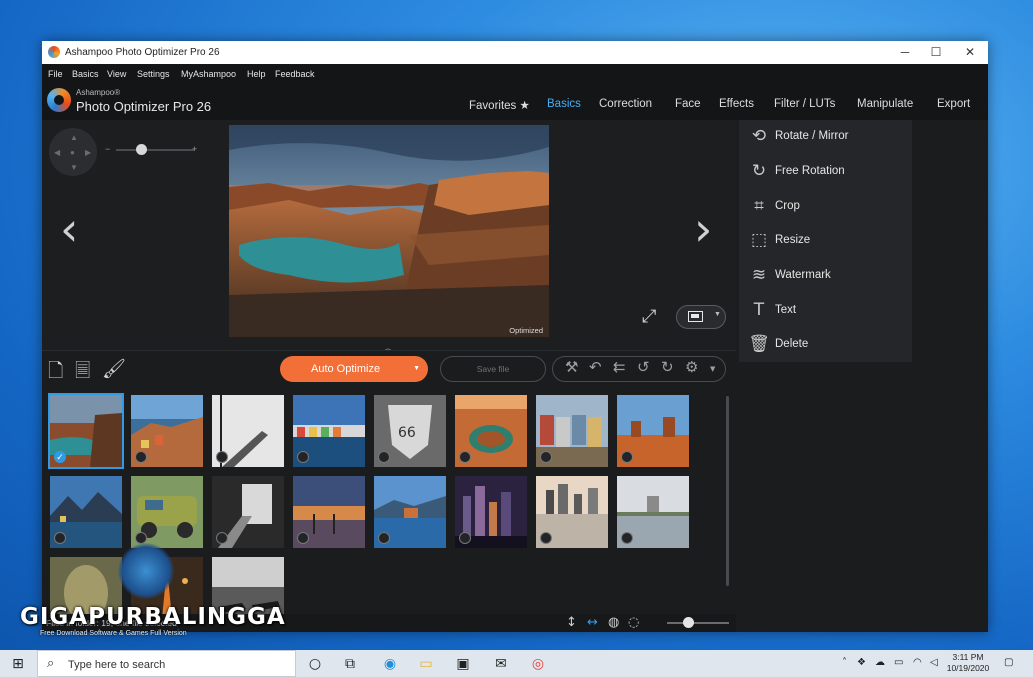 The width and height of the screenshot is (1033, 677). I want to click on sidebar-item-delete: 🗑 Delete, so click(825, 345).